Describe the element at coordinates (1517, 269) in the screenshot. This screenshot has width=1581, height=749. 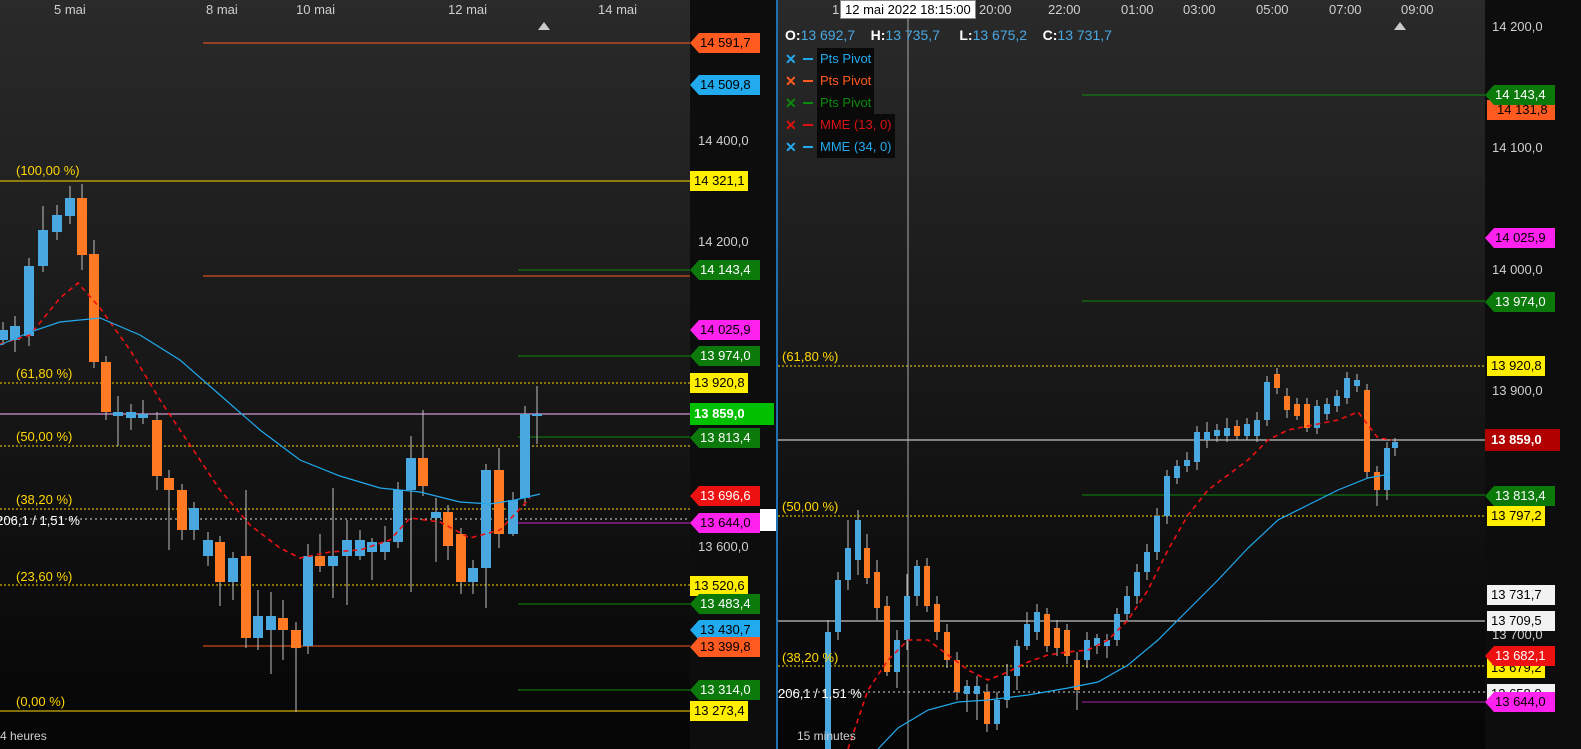
I see `price-tick: 14 000,0` at that location.